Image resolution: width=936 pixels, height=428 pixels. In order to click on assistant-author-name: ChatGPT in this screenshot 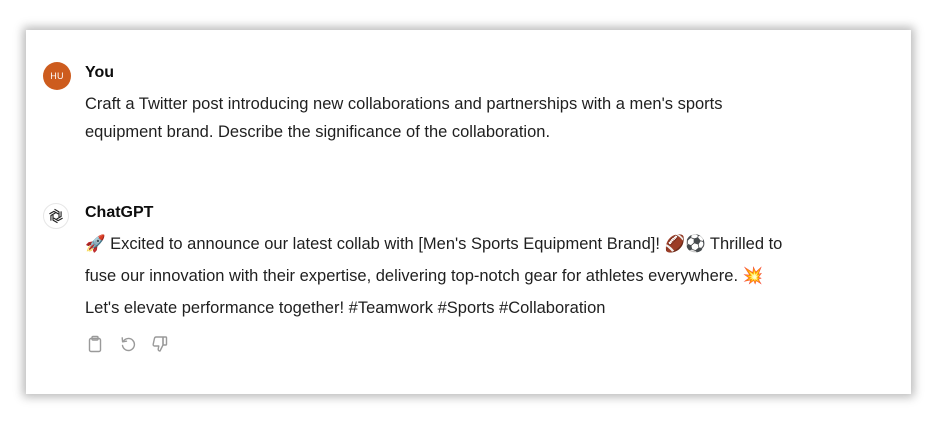, I will do `click(119, 212)`.